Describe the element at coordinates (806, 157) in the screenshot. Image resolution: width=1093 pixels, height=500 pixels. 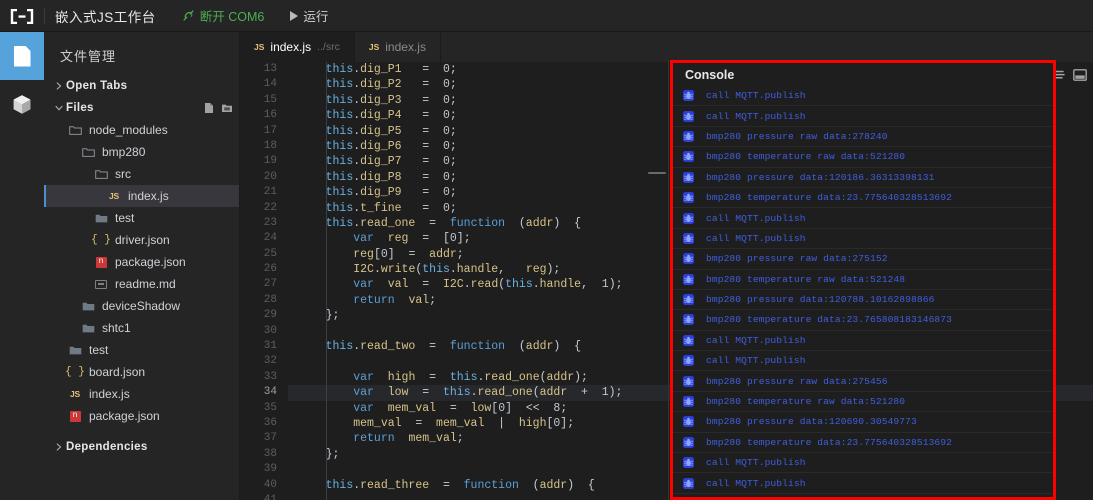
I see `console-log-message: bmp280 temperature raw data:521280` at that location.